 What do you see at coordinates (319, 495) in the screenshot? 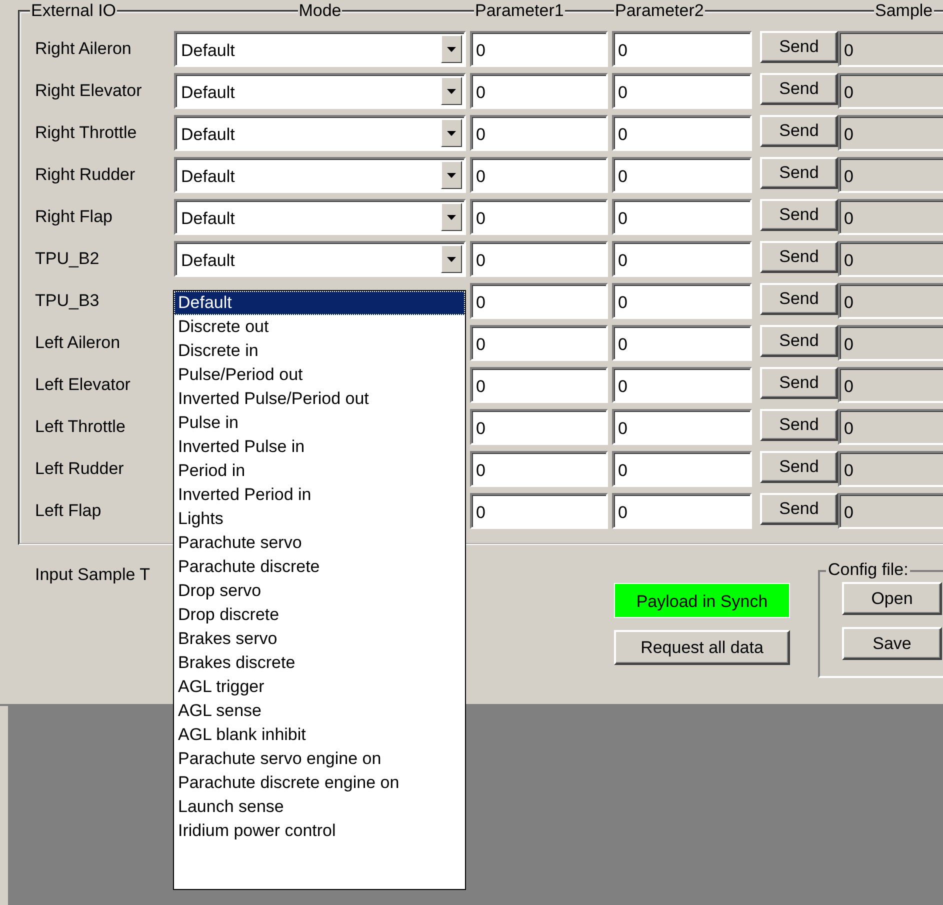
I see `dropdown-option: Inverted Period in` at bounding box center [319, 495].